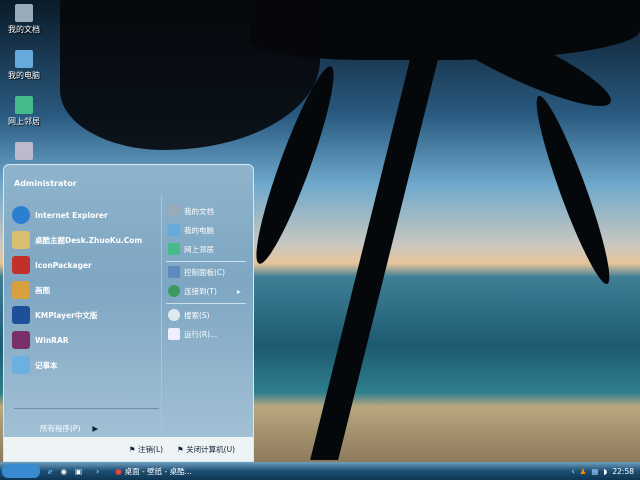 The height and width of the screenshot is (480, 640). Describe the element at coordinates (182, 449) in the screenshot. I see `shutdown-icon: ⚑` at that location.